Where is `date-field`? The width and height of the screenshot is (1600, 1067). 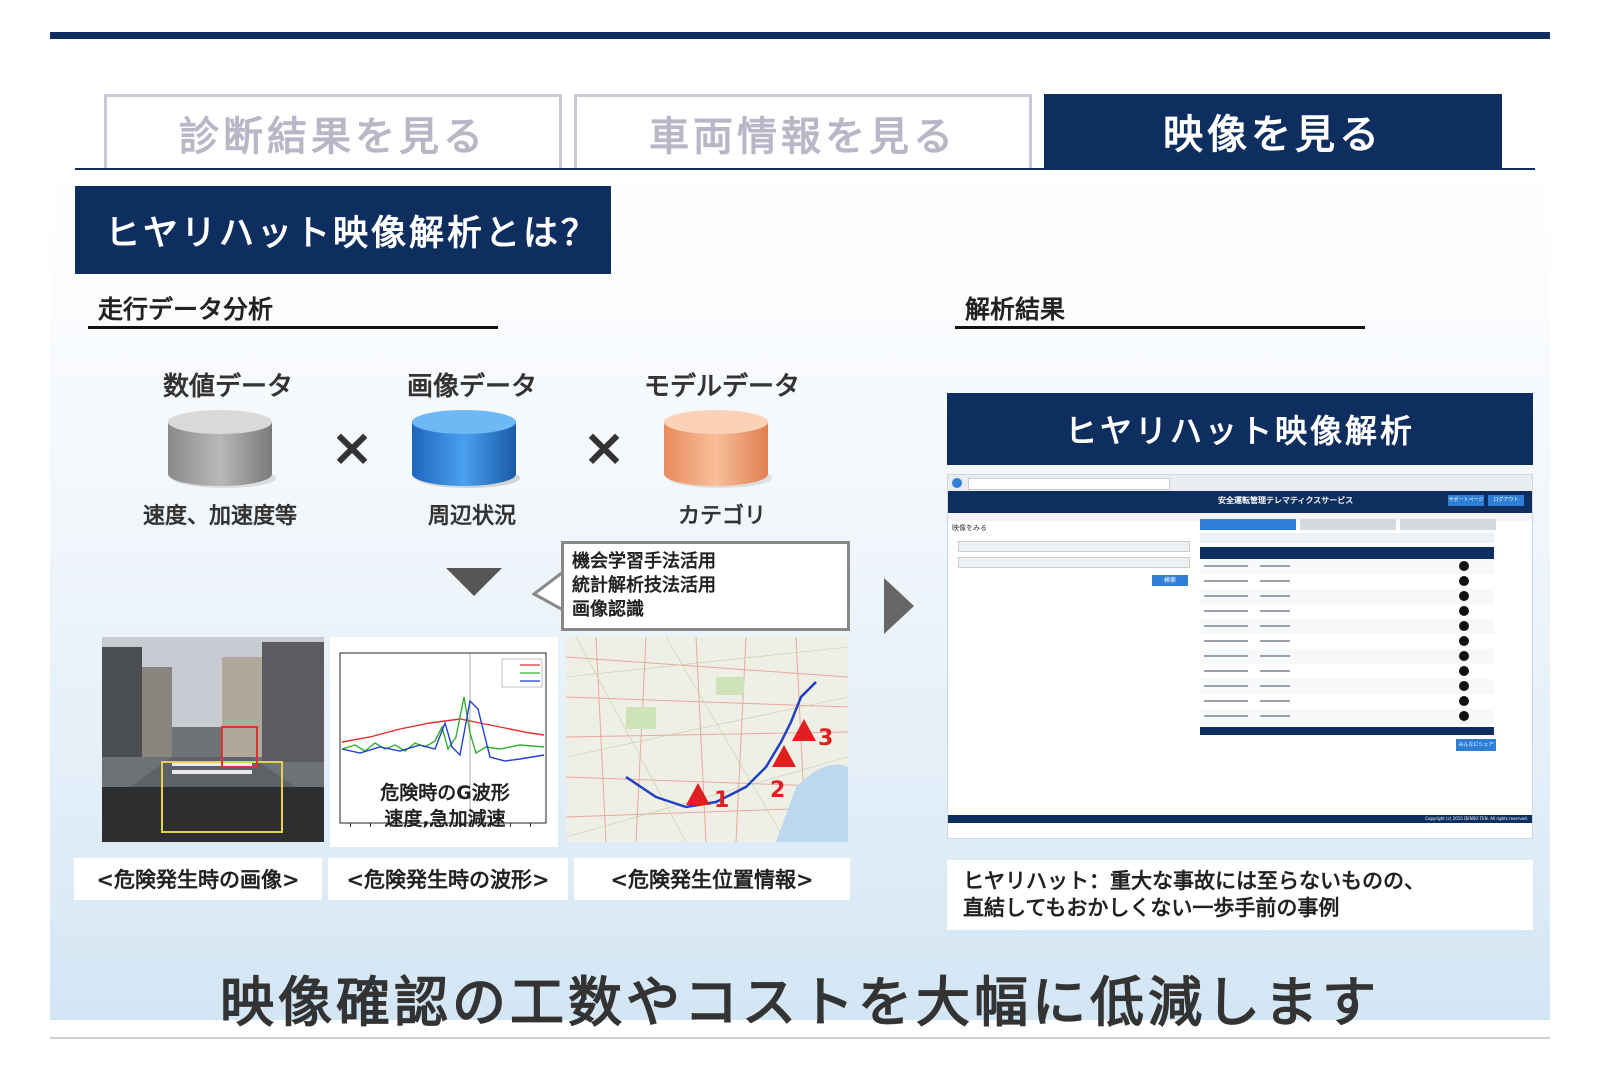
date-field is located at coordinates (1074, 562).